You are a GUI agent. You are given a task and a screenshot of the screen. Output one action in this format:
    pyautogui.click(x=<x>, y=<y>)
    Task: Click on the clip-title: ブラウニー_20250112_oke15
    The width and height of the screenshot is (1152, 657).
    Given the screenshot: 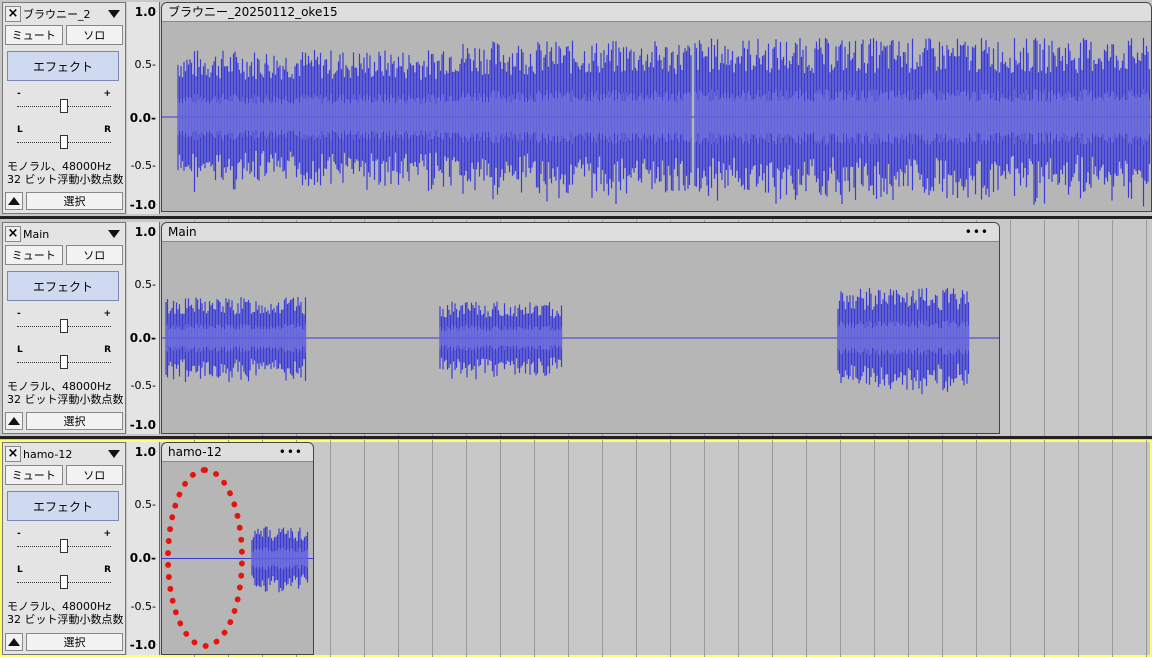 What is the action you would take?
    pyautogui.click(x=656, y=12)
    